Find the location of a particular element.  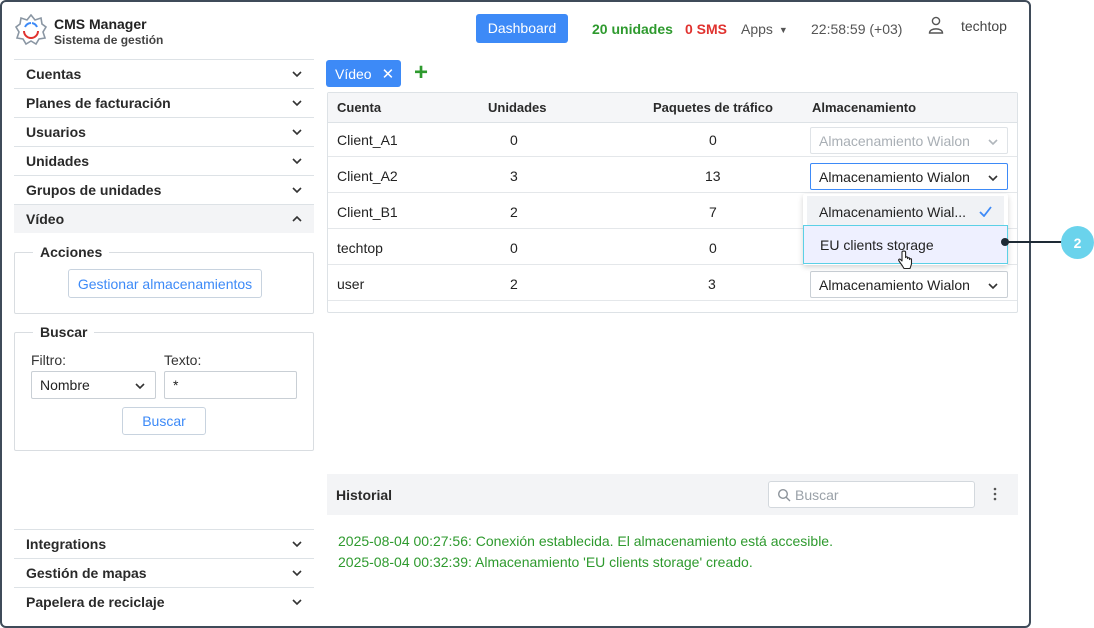

sms-counter: 0 SMS is located at coordinates (706, 29).